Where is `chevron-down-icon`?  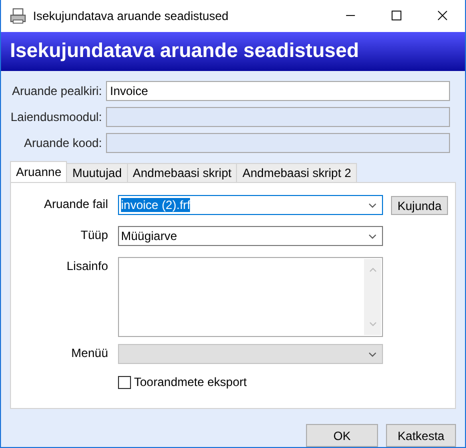
chevron-down-icon is located at coordinates (373, 324).